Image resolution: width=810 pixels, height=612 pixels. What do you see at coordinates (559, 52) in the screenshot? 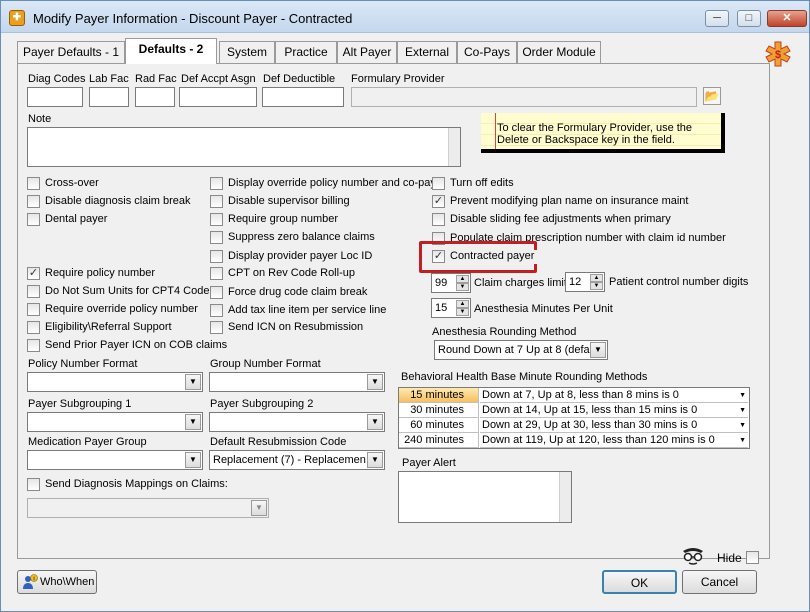
I see `tab-order-module: Order Module` at bounding box center [559, 52].